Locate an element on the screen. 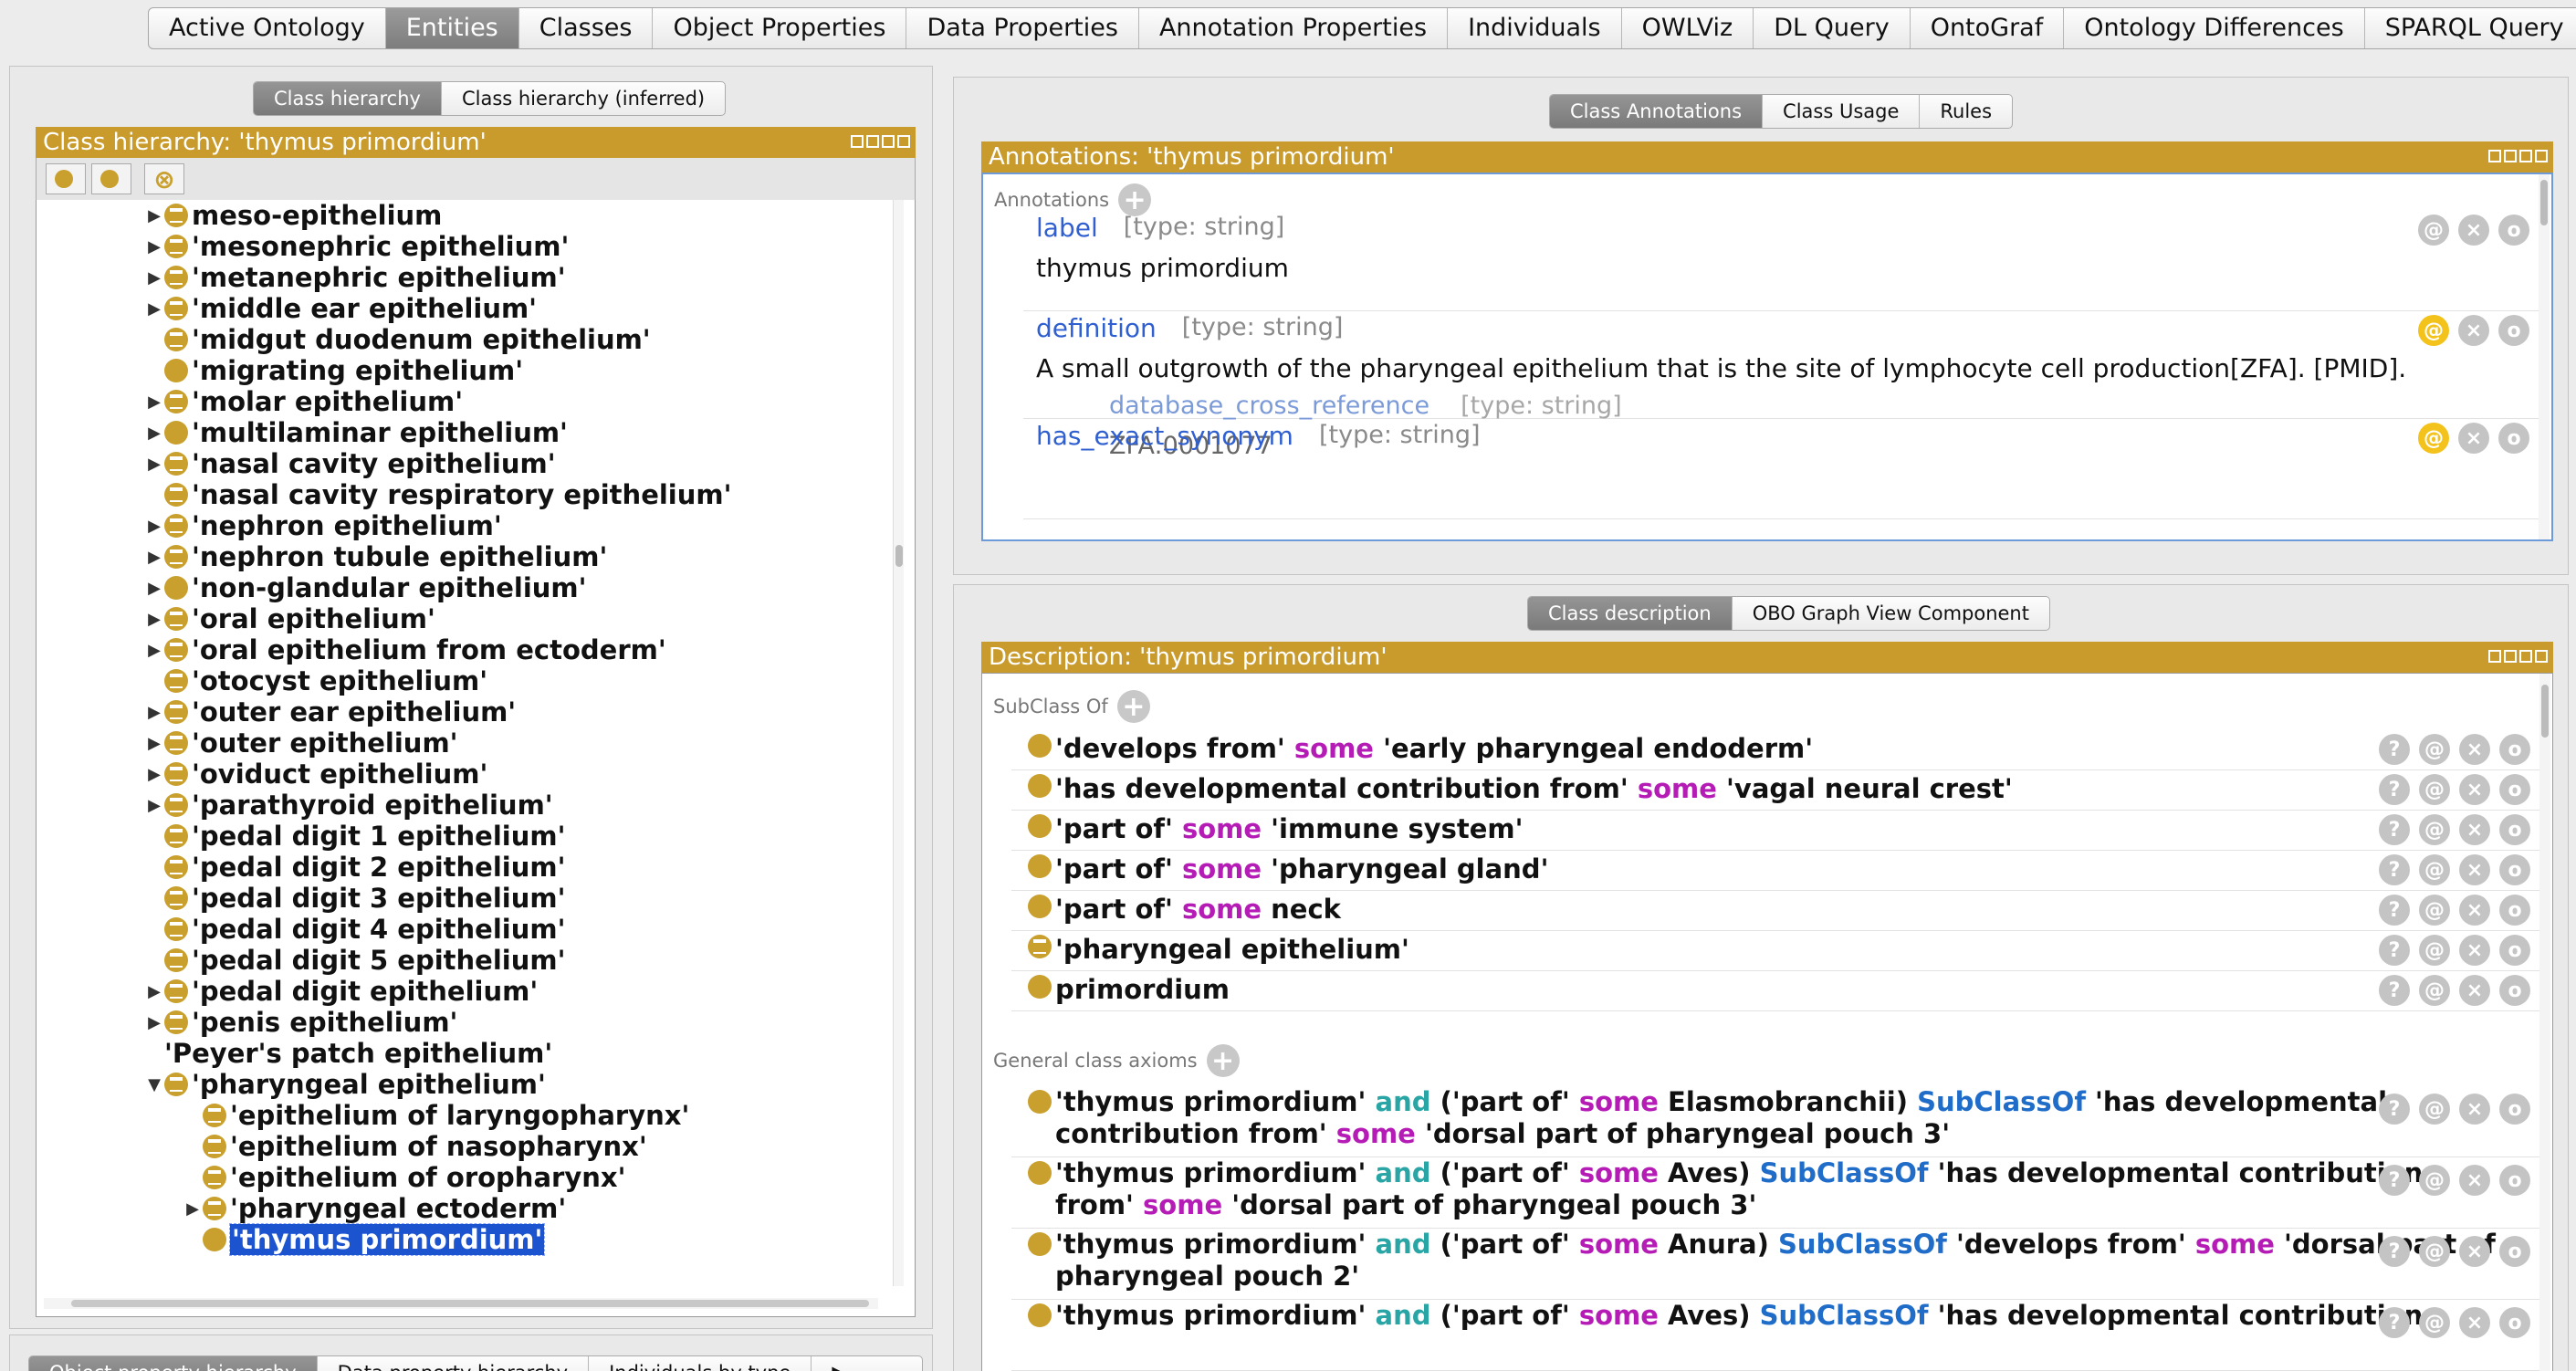 The image size is (2576, 1371). tree-node: ▶ 'oral epithelium' is located at coordinates (289, 618).